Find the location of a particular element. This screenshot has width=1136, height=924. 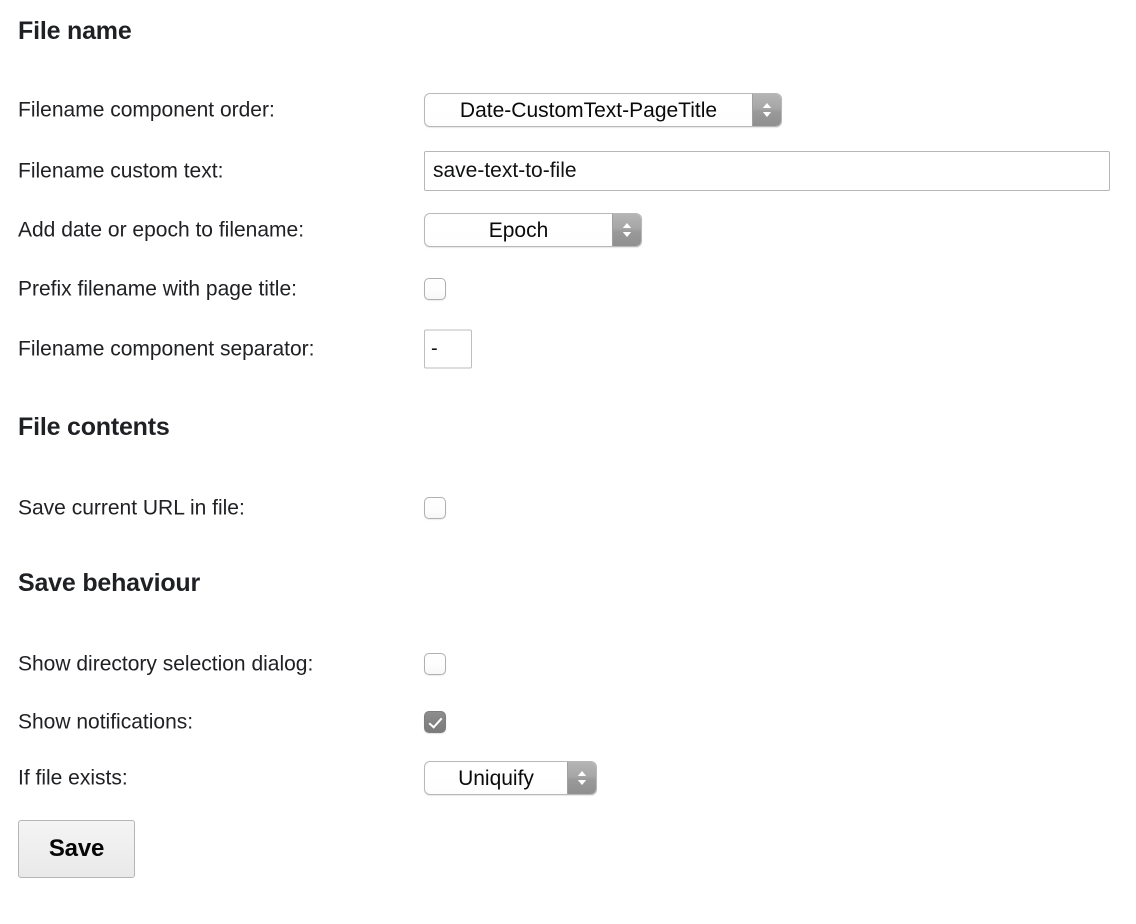

control-add-date-or-epoch: Epoch is located at coordinates (533, 230).